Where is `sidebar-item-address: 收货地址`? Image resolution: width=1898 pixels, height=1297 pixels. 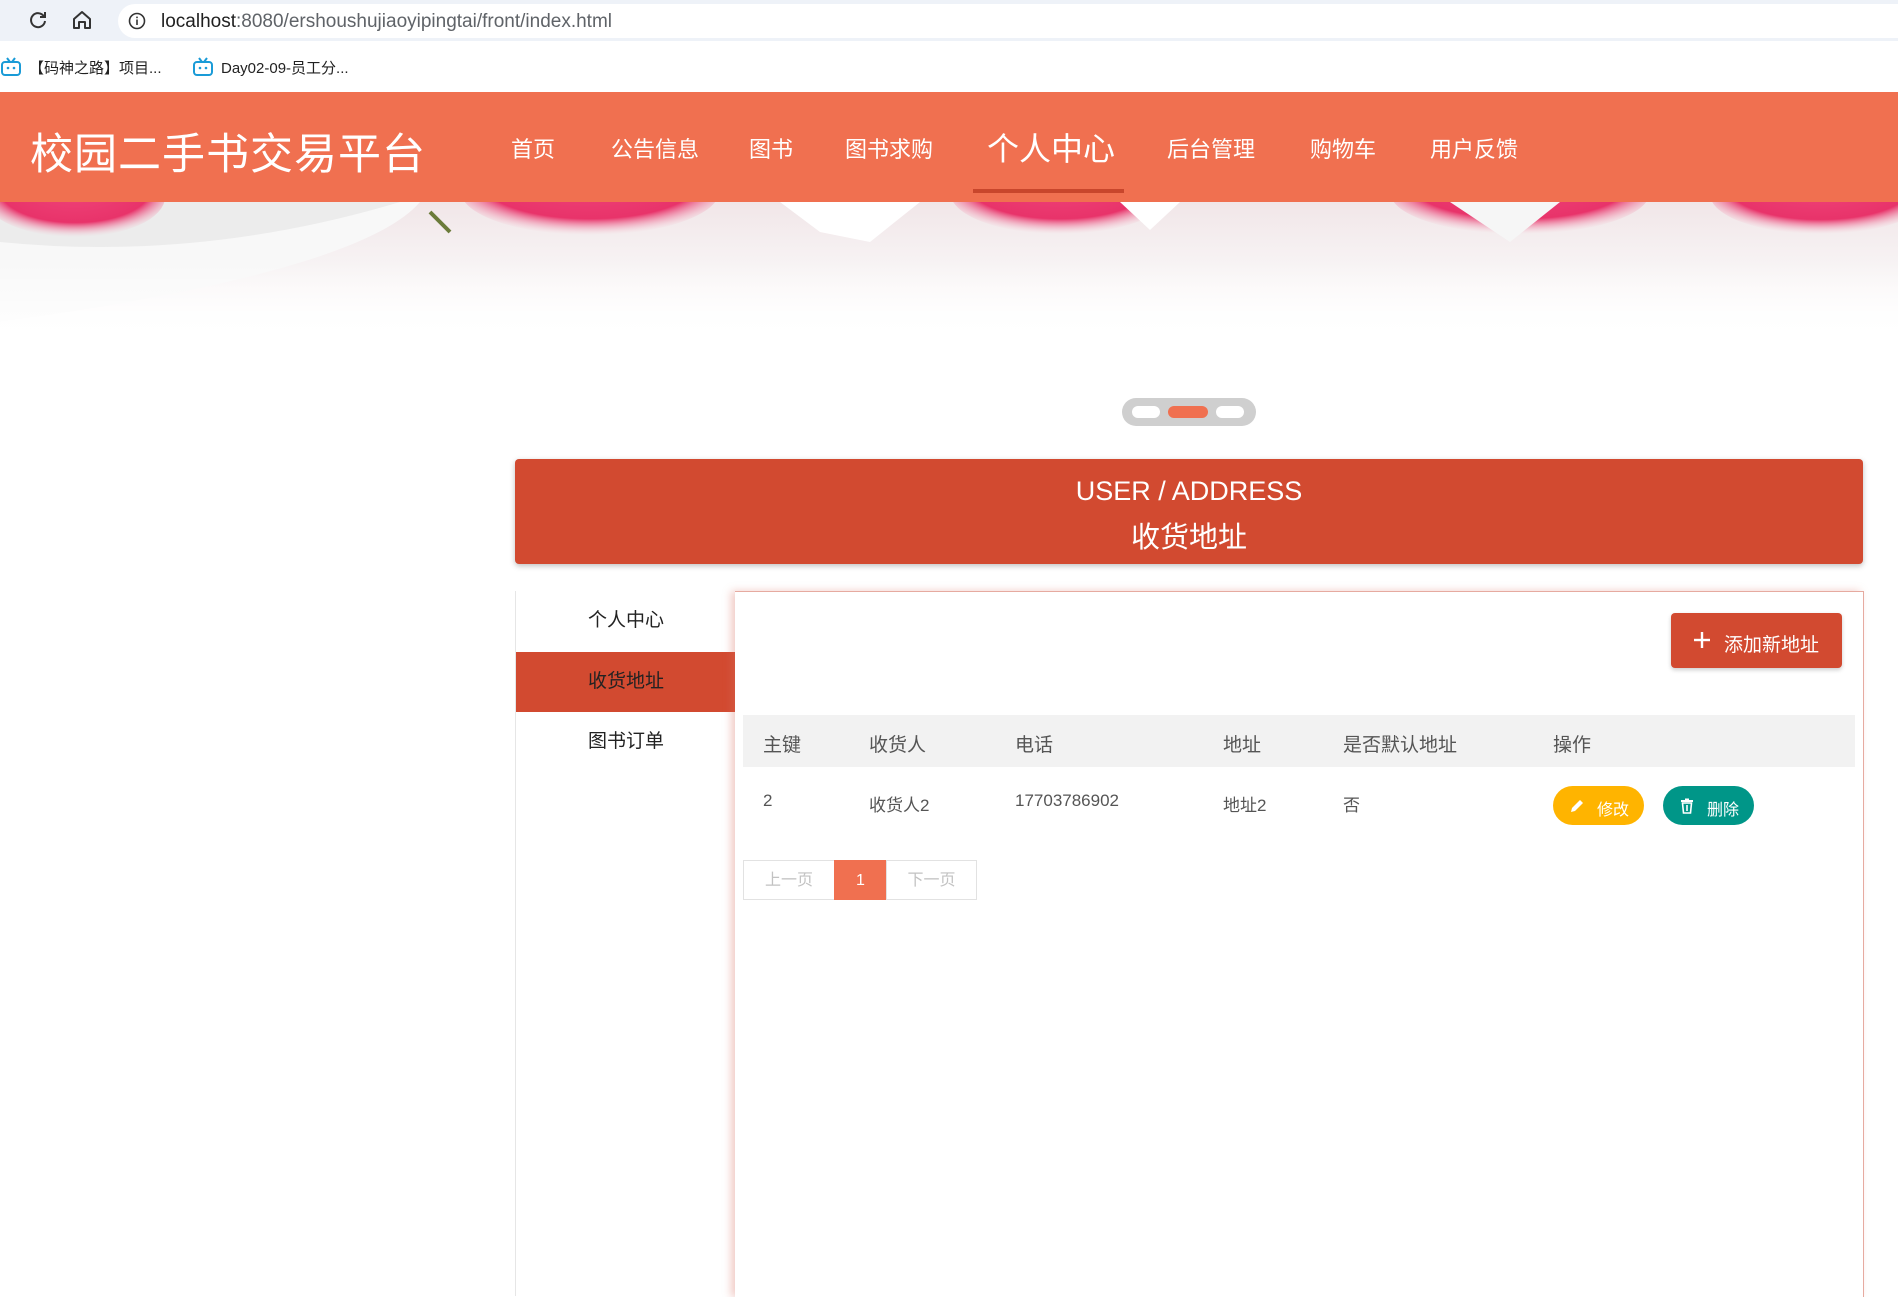
sidebar-item-address: 收货地址 is located at coordinates (626, 682).